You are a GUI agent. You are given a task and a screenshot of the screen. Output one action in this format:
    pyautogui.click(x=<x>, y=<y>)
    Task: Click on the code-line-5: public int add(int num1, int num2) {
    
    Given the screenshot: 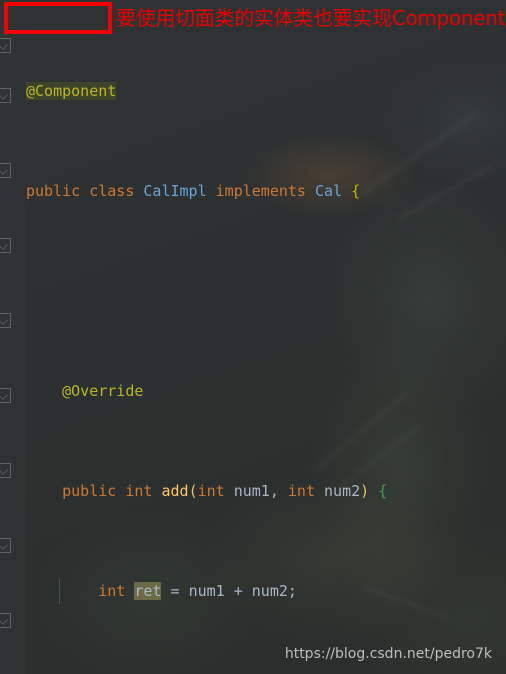 What is the action you would take?
    pyautogui.click(x=193, y=491)
    